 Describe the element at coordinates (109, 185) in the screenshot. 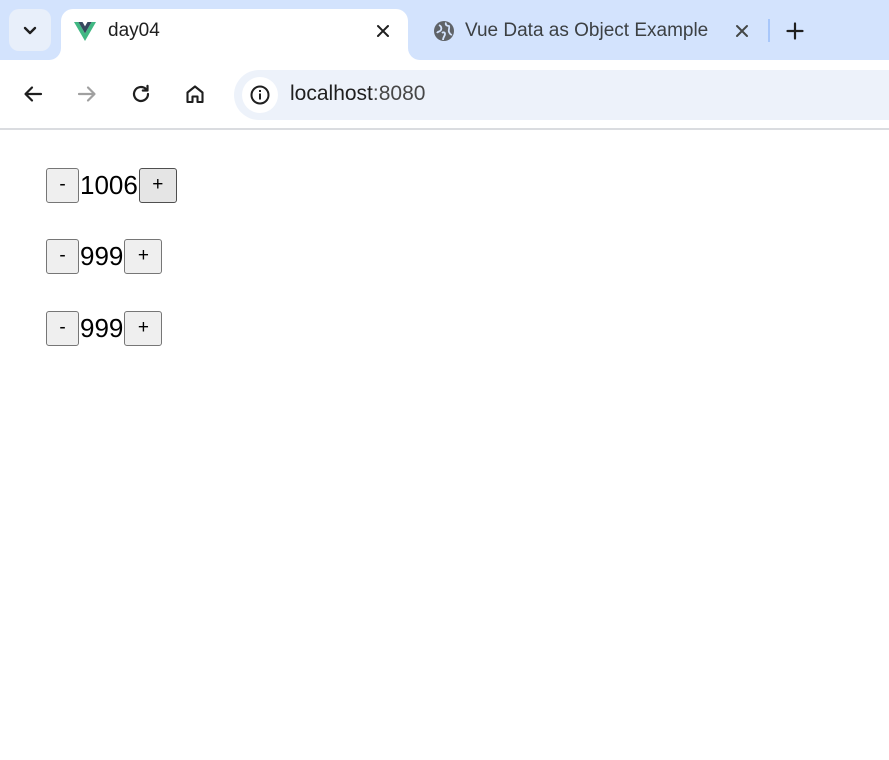

I see `counter-value: 1006` at that location.